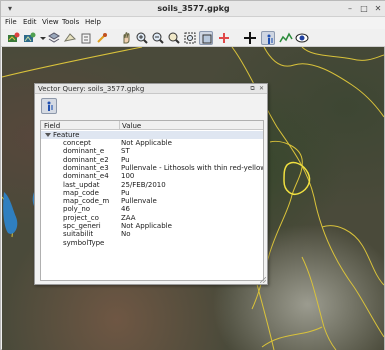 The height and width of the screenshot is (350, 385). Describe the element at coordinates (139, 201) in the screenshot. I see `field-value: Pullenvale` at that location.